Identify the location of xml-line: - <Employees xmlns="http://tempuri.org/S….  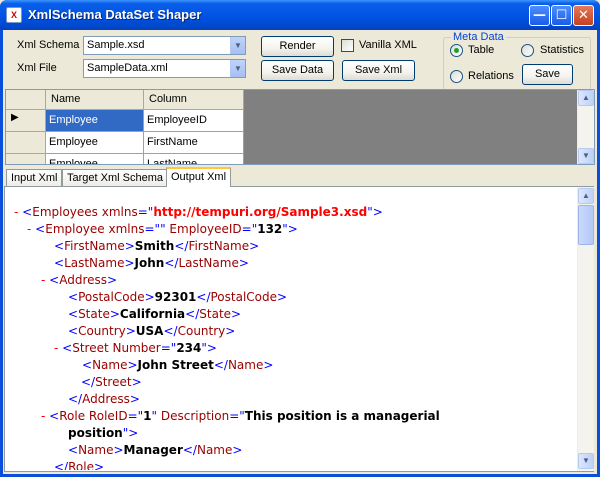
(198, 212).